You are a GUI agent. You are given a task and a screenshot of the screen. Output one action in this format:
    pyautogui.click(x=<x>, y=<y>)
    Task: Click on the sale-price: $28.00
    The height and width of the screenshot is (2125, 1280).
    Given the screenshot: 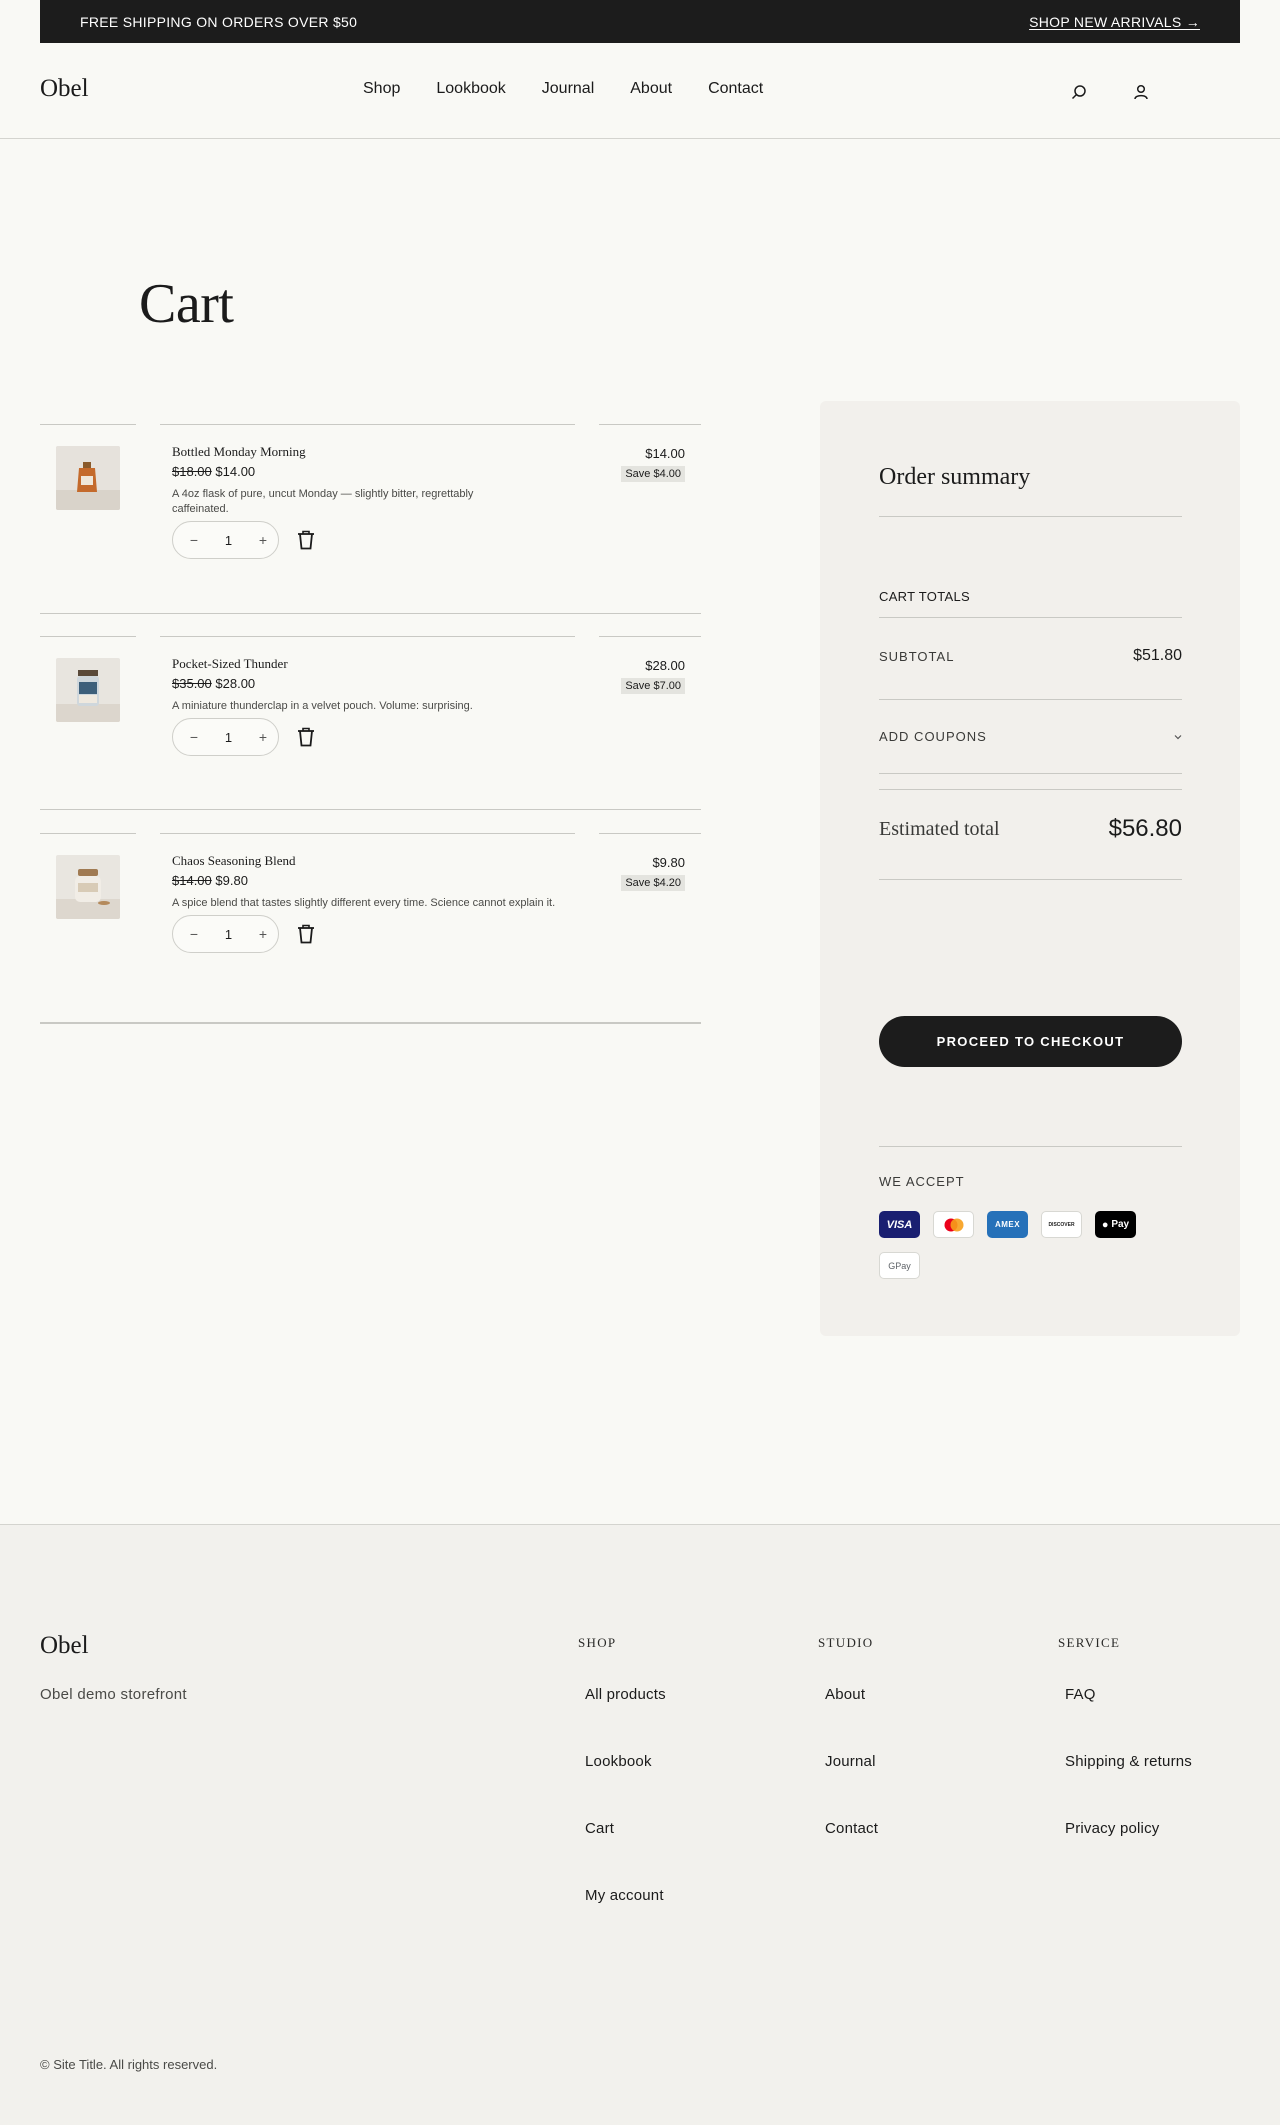 What is the action you would take?
    pyautogui.click(x=235, y=683)
    